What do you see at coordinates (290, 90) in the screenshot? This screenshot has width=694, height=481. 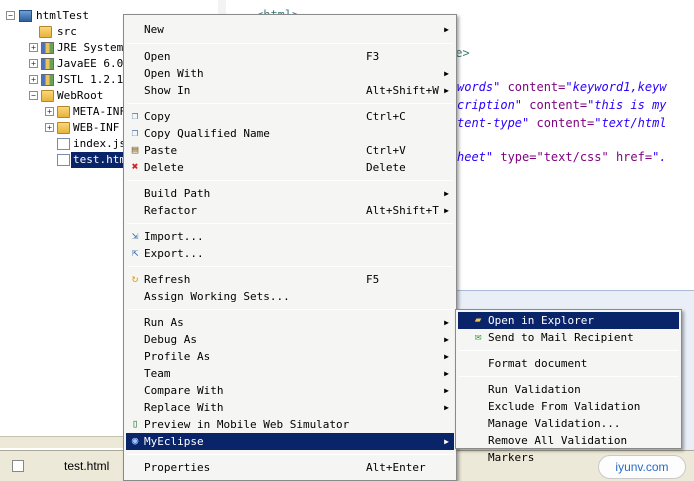 I see `menu-item-show-in: Show In Alt+Shift+W ▶` at bounding box center [290, 90].